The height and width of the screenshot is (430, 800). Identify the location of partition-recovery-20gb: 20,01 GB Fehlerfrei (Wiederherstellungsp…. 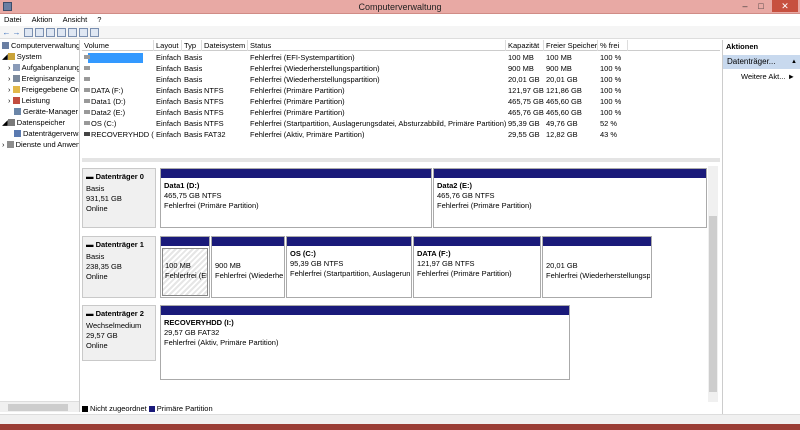
(597, 267).